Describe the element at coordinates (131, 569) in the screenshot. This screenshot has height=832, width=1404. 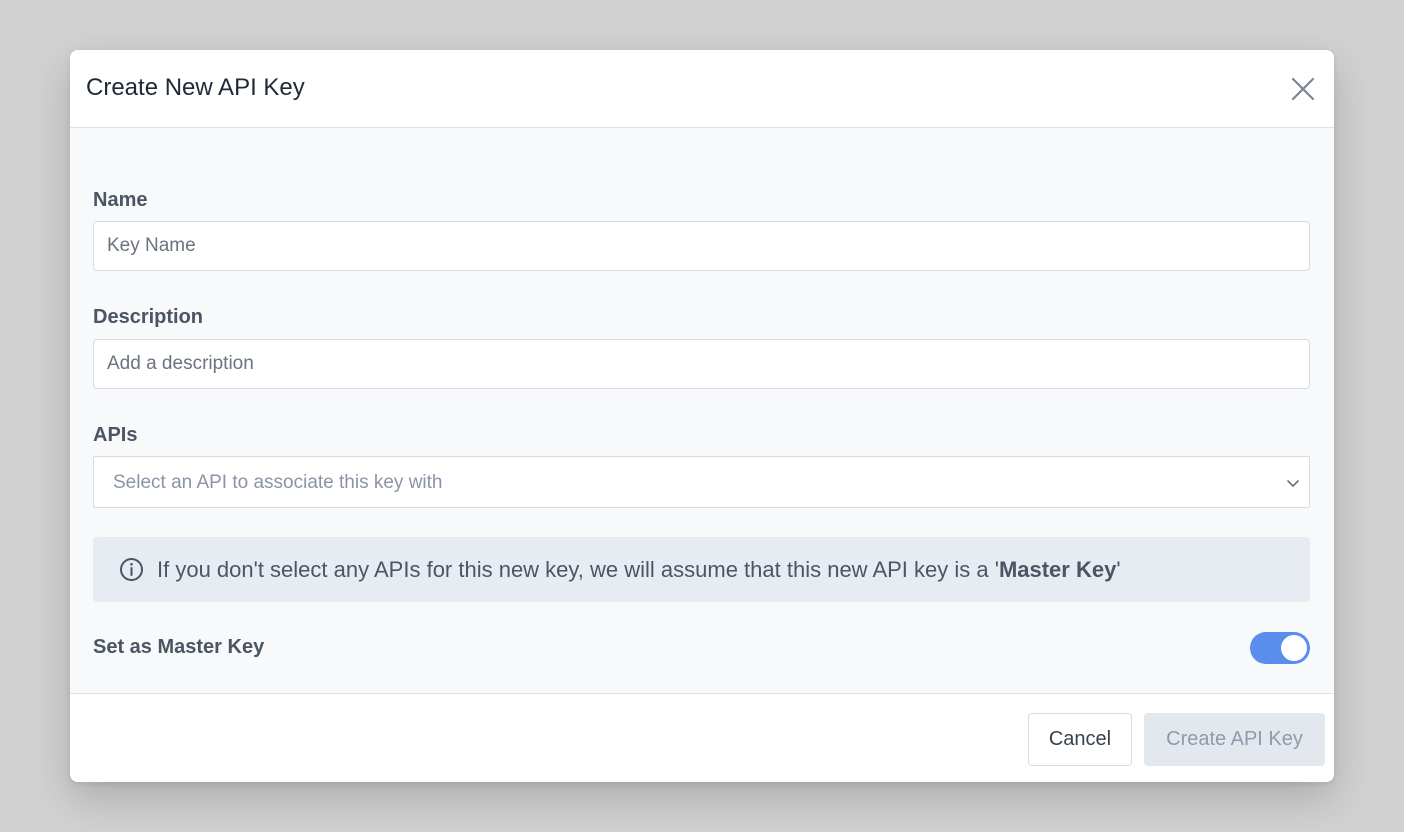
I see `info-icon` at that location.